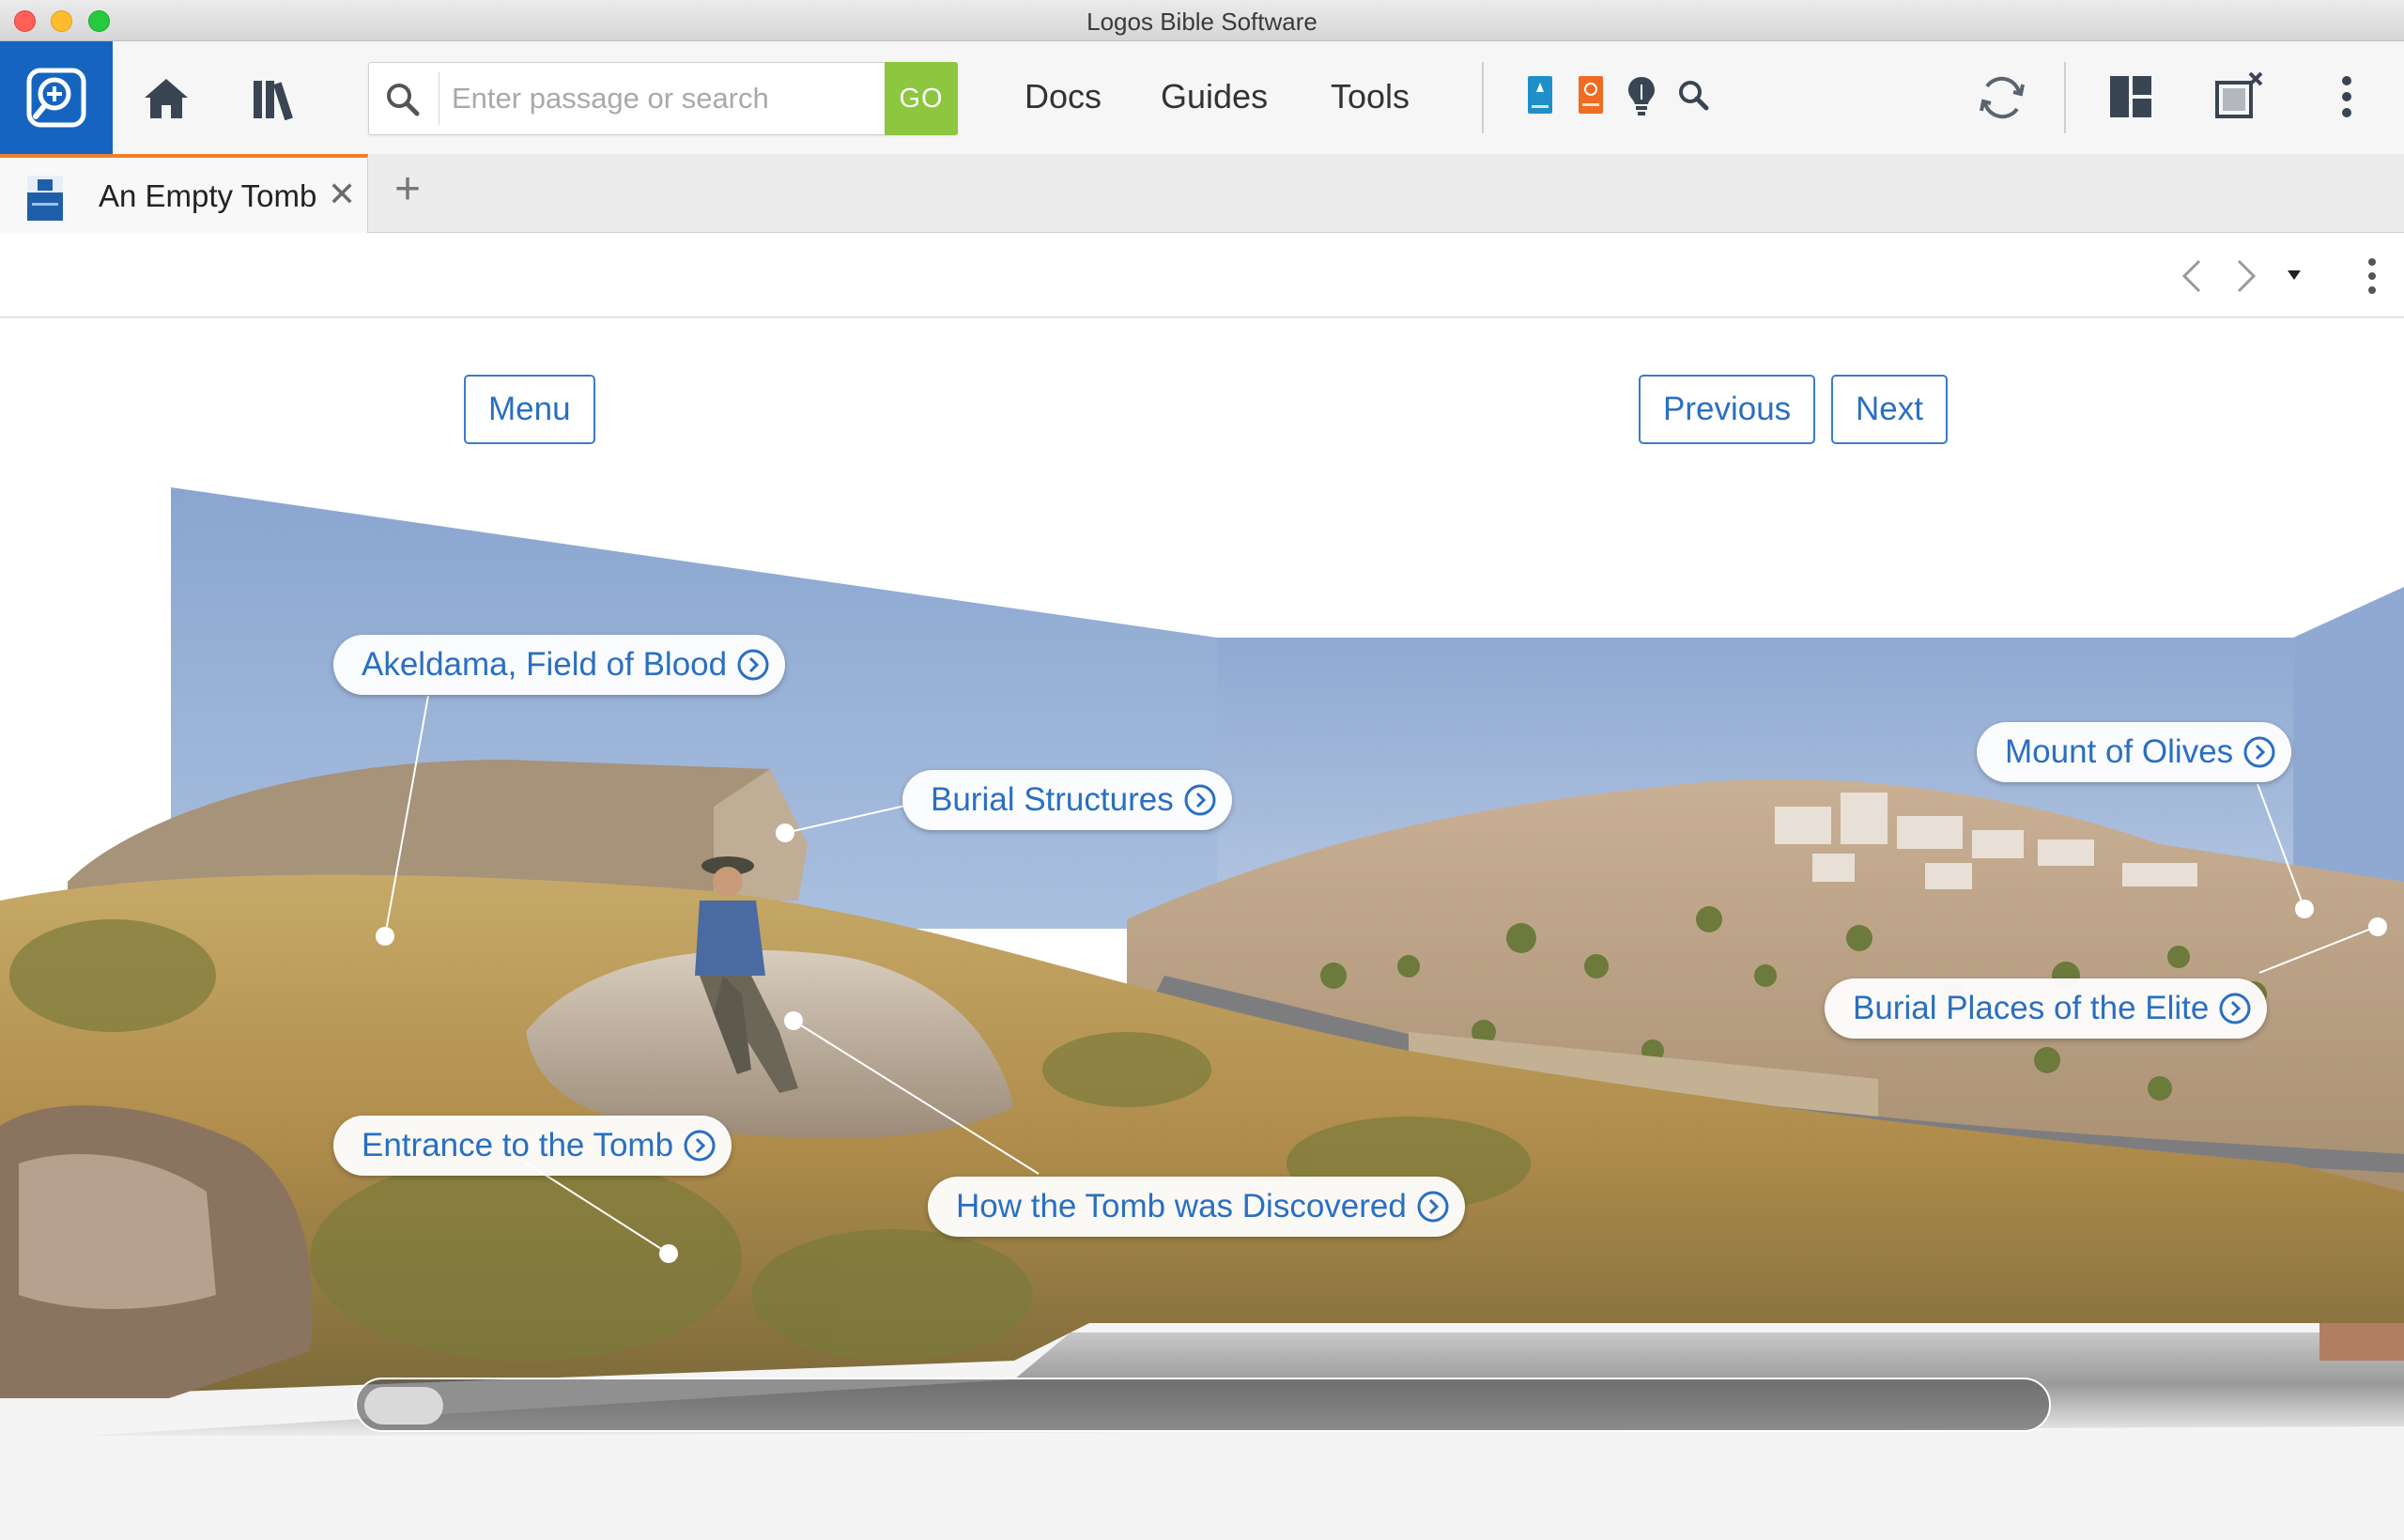  I want to click on panel-header, so click(1202, 275).